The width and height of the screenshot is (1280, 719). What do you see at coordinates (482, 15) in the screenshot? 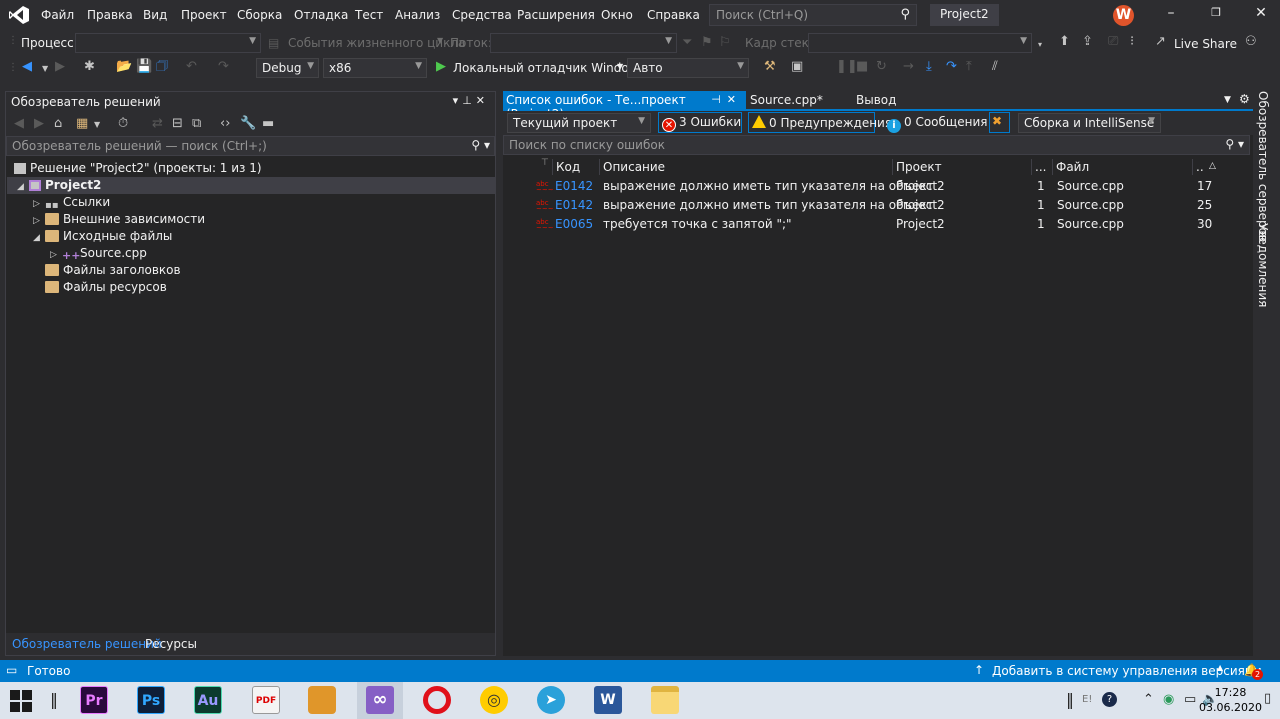
I see `menu-tools: Средства` at bounding box center [482, 15].